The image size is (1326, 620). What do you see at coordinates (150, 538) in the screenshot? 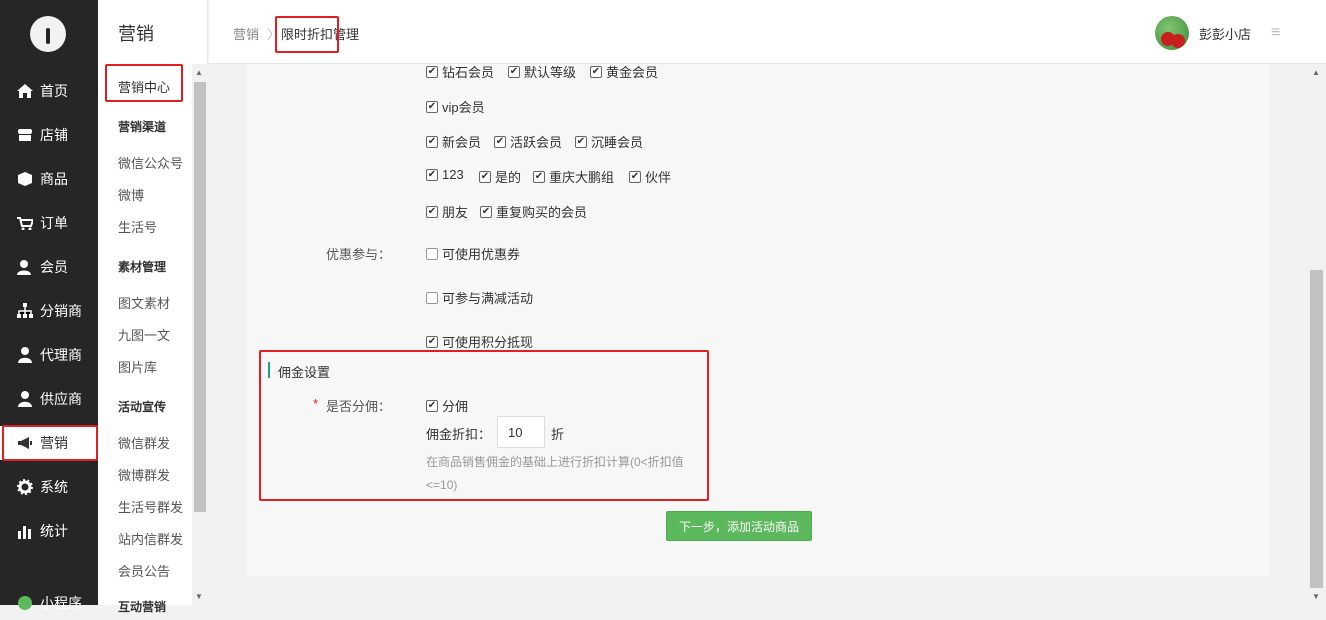
I see `subnav-item: 站内信群发` at bounding box center [150, 538].